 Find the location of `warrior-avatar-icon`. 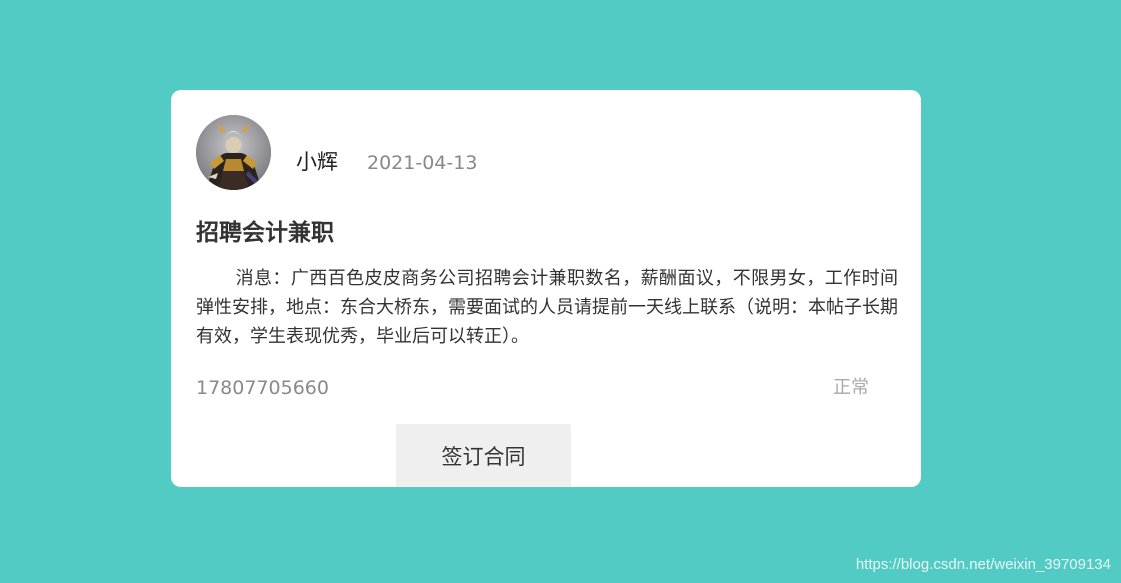

warrior-avatar-icon is located at coordinates (233, 152).